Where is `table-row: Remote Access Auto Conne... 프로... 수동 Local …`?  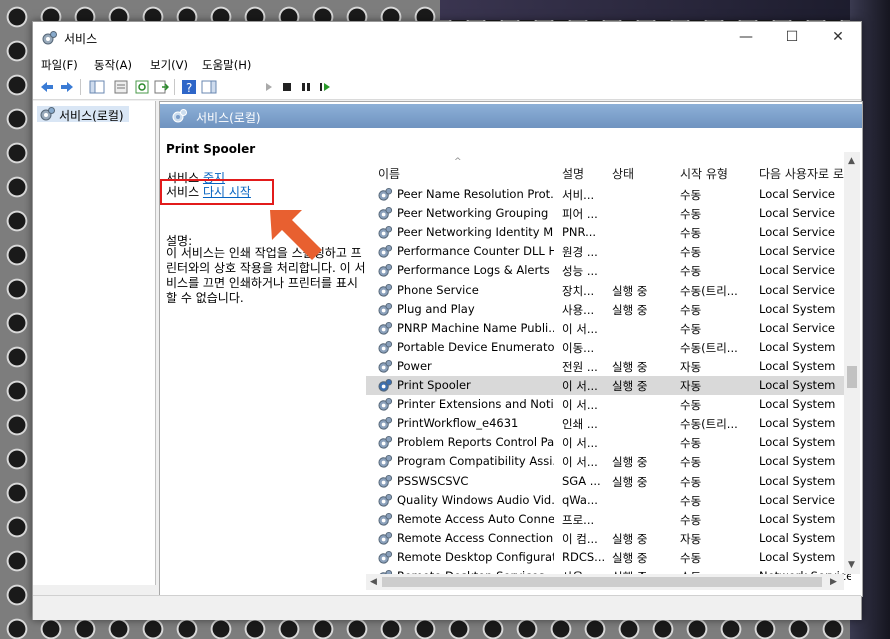
table-row: Remote Access Auto Conne... 프로... 수동 Local … is located at coordinates (606, 519).